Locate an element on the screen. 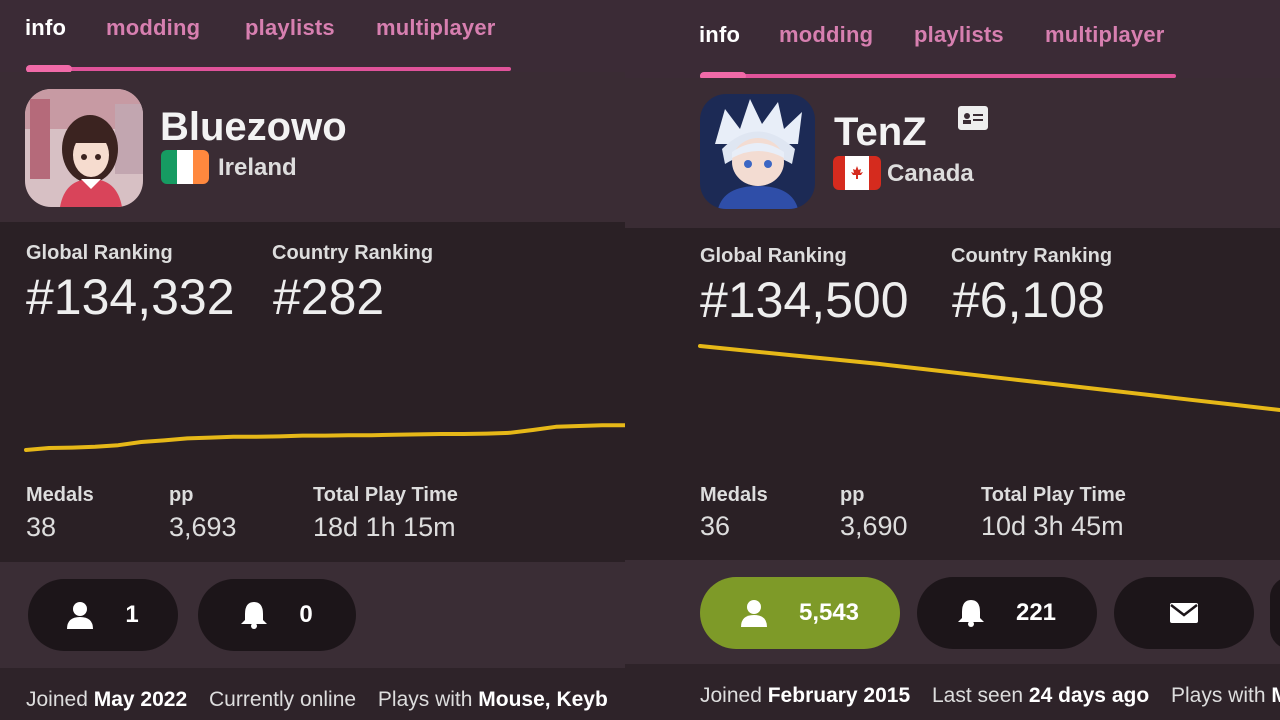 Image resolution: width=1280 pixels, height=720 pixels. medals-value: 36 is located at coordinates (715, 526).